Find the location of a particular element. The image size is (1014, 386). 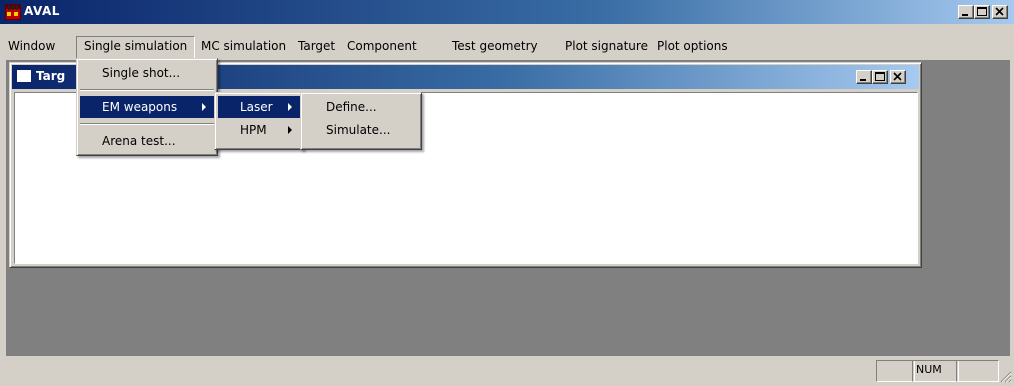

menu-item-laser: Laser is located at coordinates (259, 107).